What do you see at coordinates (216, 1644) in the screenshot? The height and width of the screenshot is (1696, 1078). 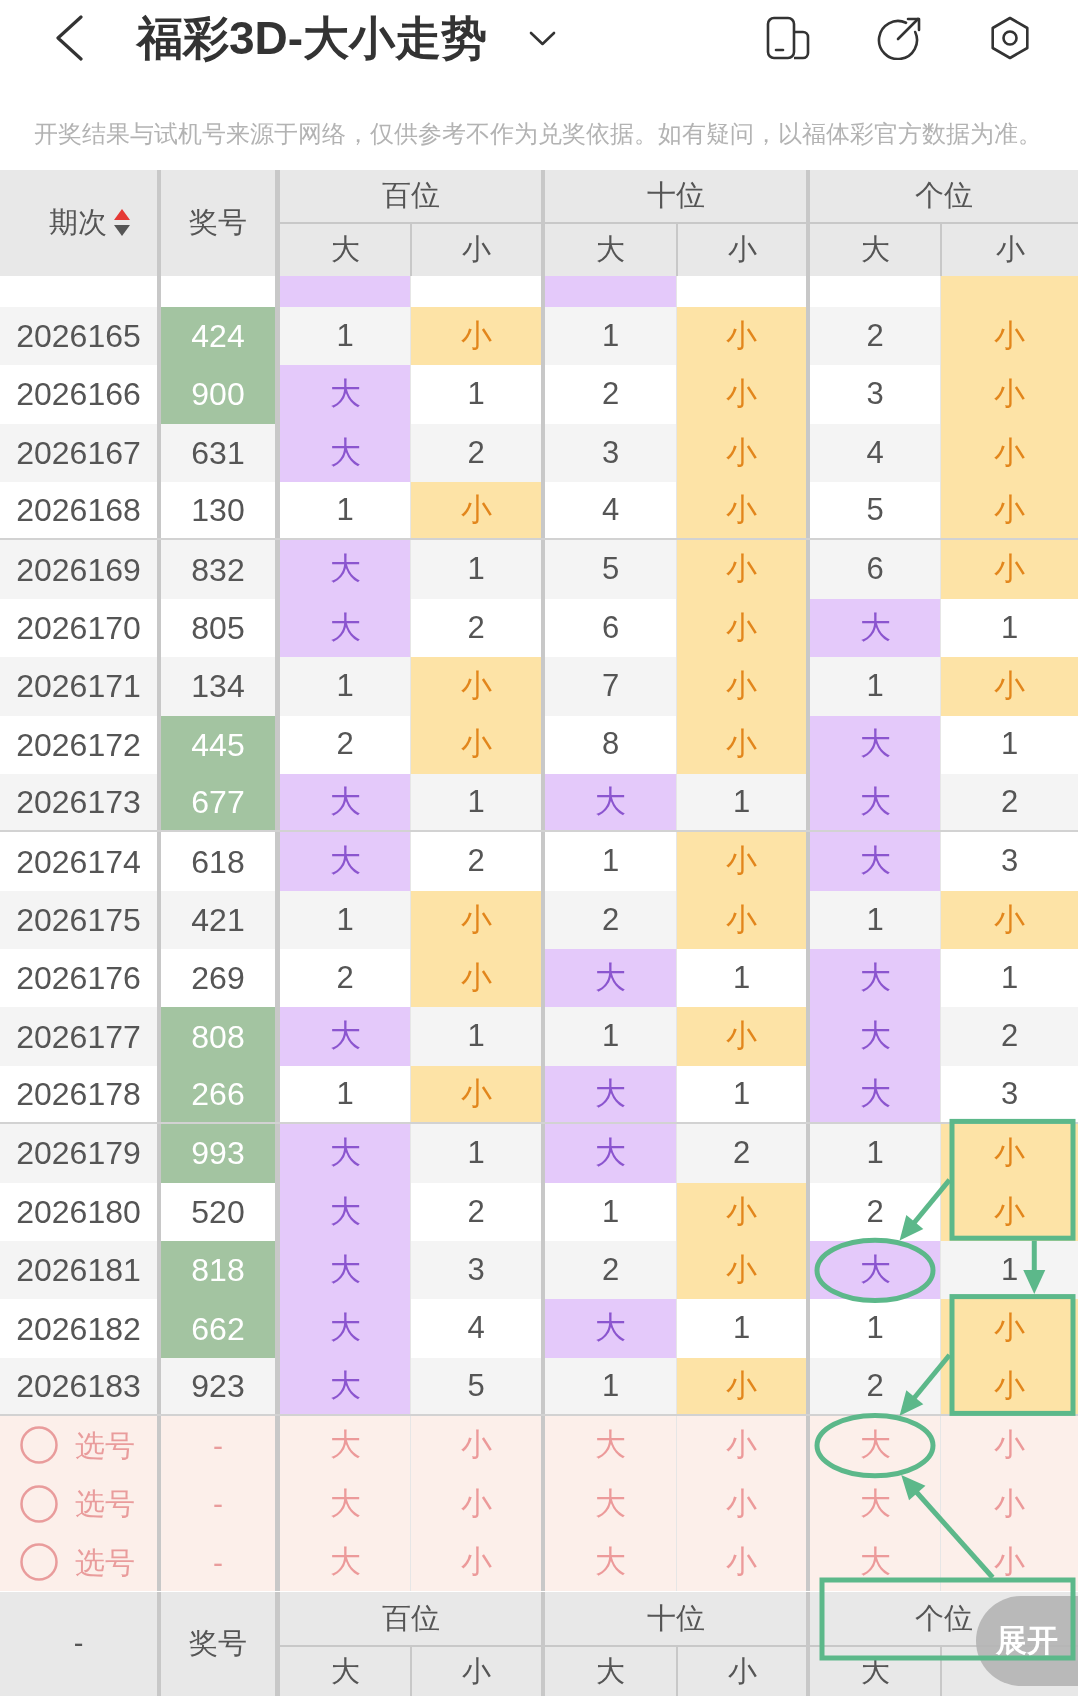 I see `column-header: 奖号` at bounding box center [216, 1644].